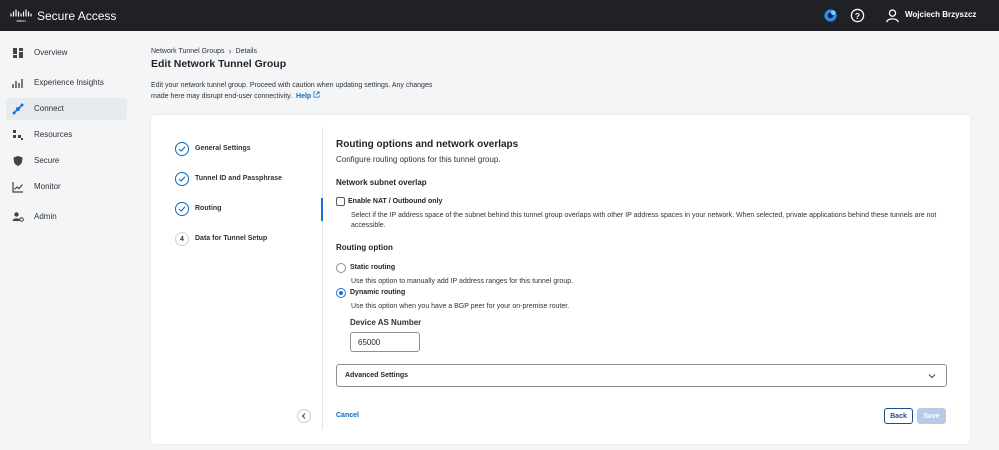 The height and width of the screenshot is (450, 999). Describe the element at coordinates (45, 216) in the screenshot. I see `sidebar-item-label: Admin` at that location.